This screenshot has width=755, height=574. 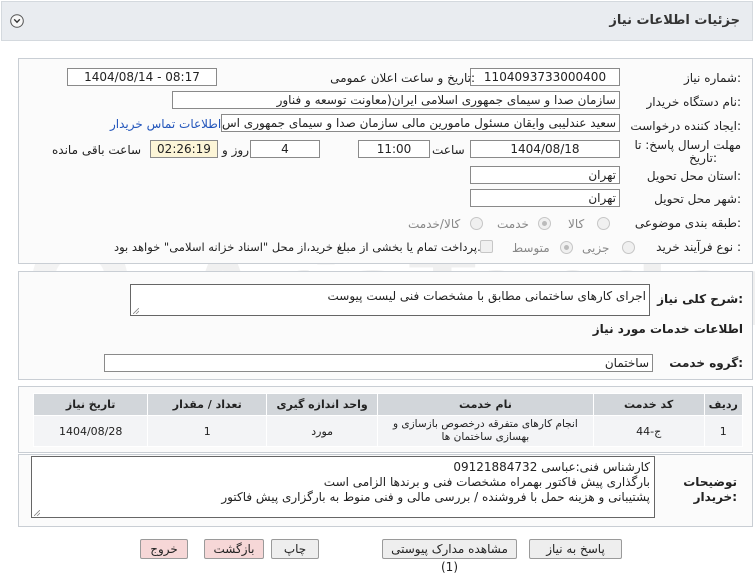 I want to click on process-option-medium-radio, so click(x=566, y=247).